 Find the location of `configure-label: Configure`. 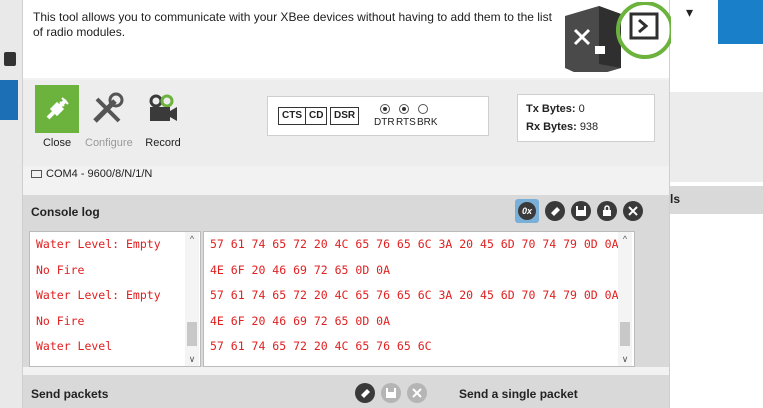

configure-label: Configure is located at coordinates (109, 143).